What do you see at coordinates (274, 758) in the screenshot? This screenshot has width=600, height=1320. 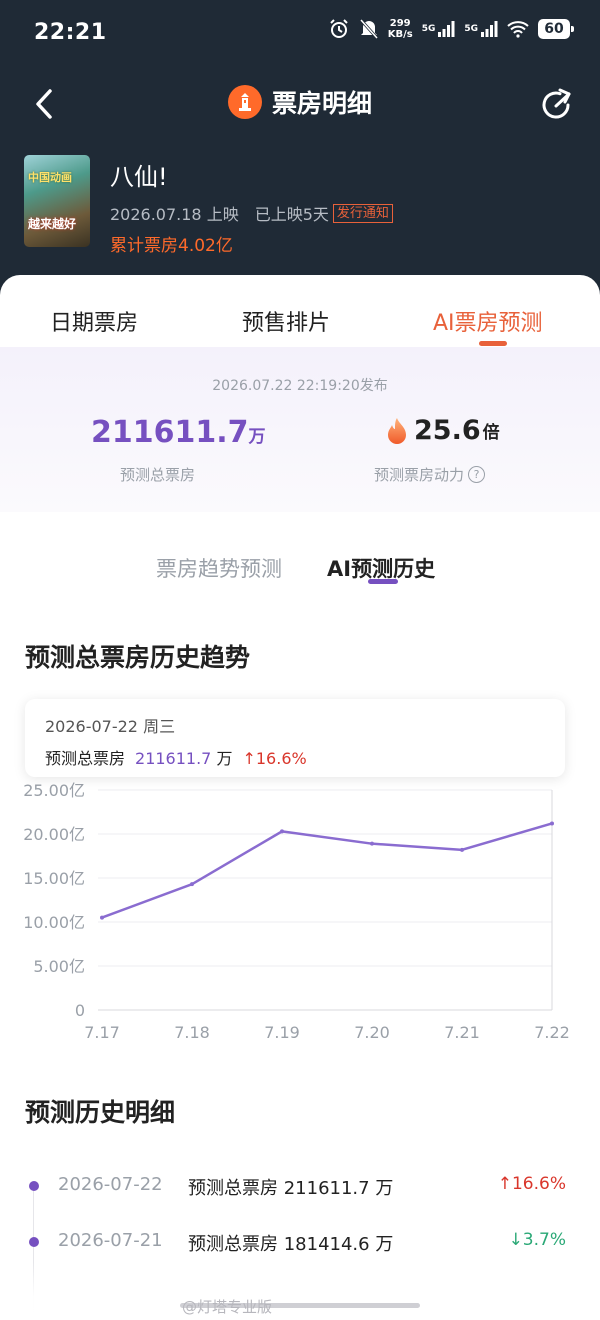 I see `tooltip-change: ↑16.6%` at bounding box center [274, 758].